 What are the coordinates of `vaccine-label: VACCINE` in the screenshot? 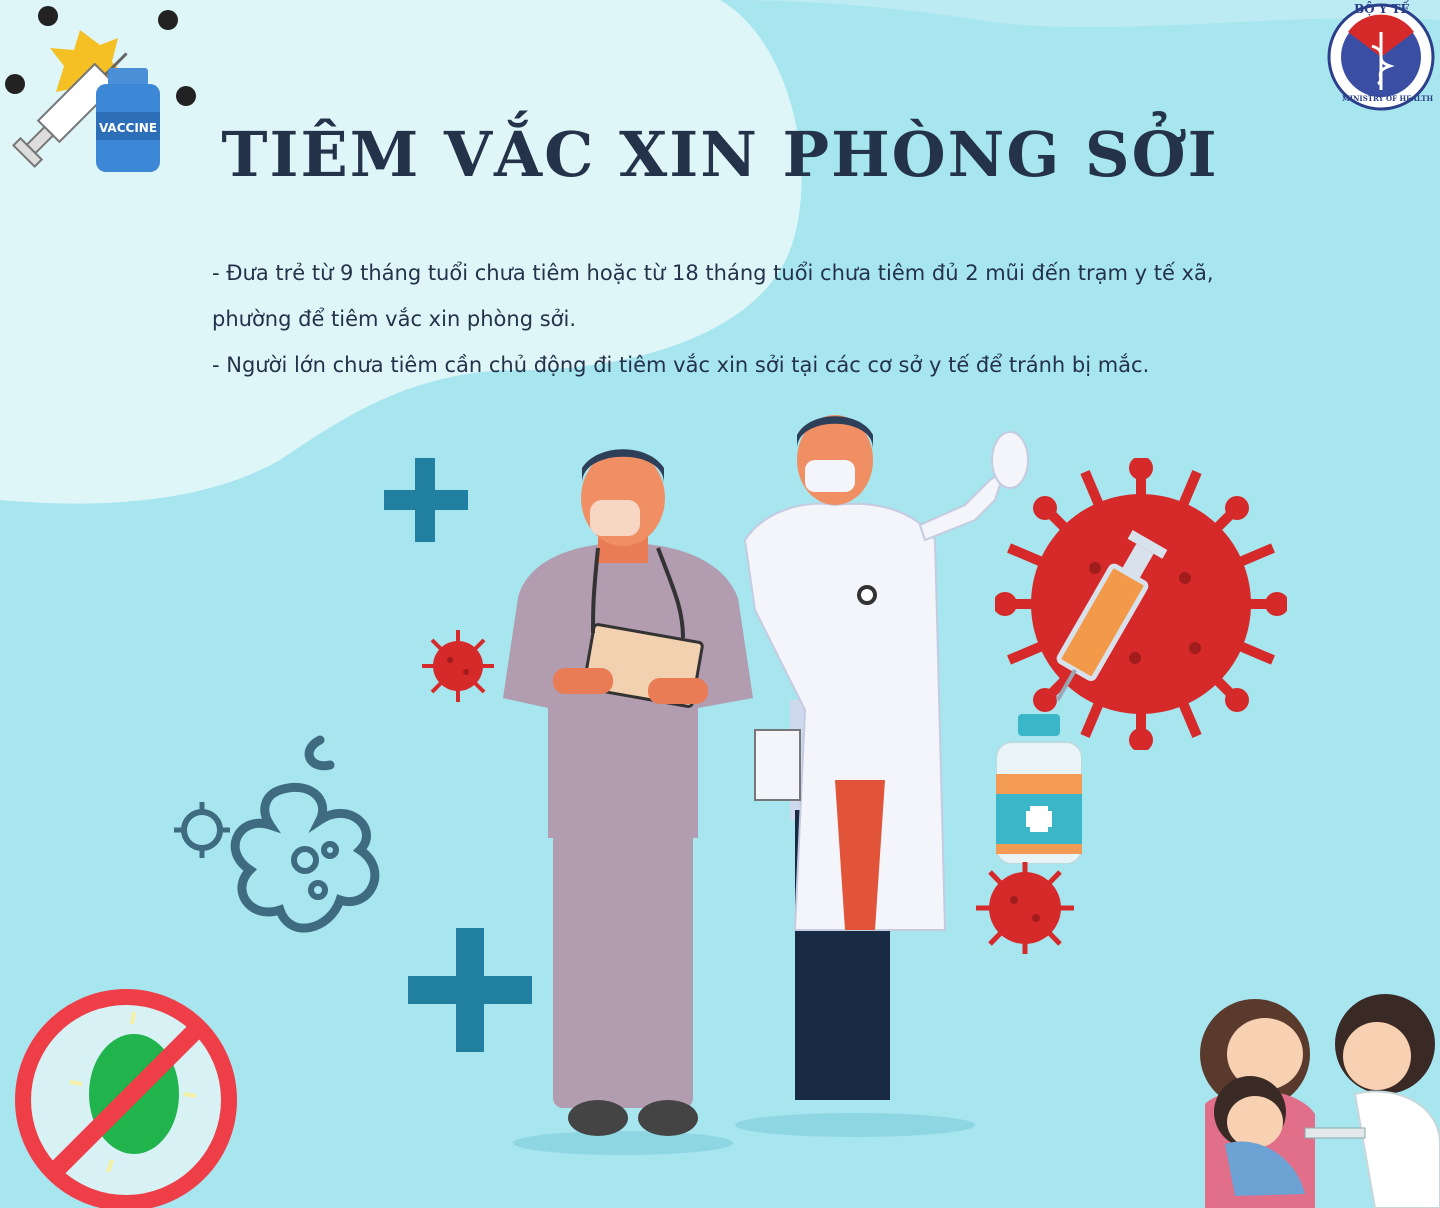 It's located at (128, 128).